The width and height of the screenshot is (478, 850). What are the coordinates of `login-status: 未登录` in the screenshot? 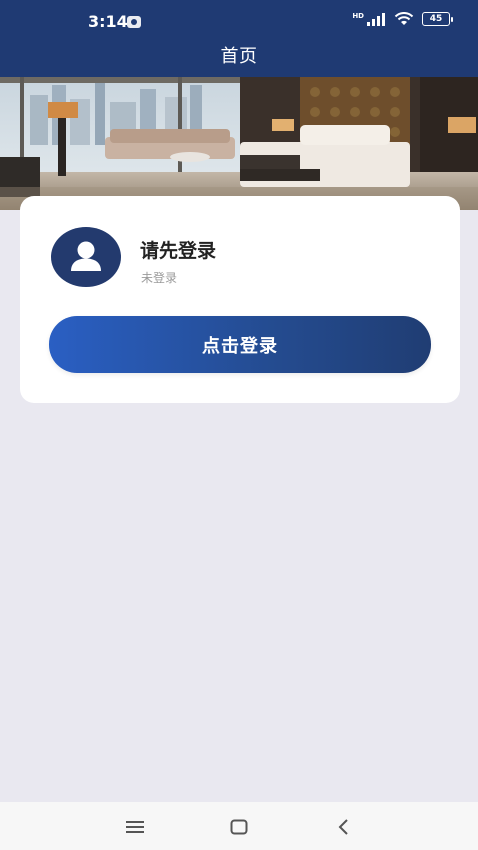 It's located at (159, 278).